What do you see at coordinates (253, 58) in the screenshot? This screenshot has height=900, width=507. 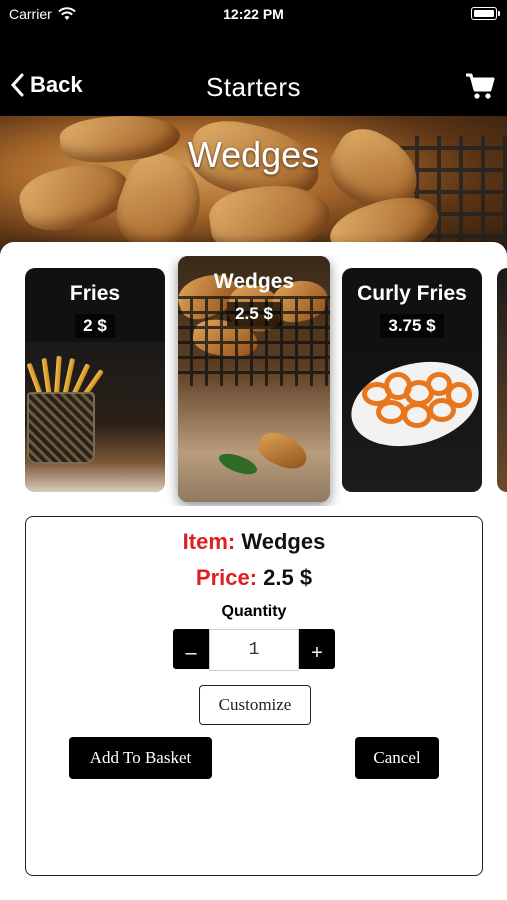 I see `top-bar: Carrier 12:22 PM Back Starters` at bounding box center [253, 58].